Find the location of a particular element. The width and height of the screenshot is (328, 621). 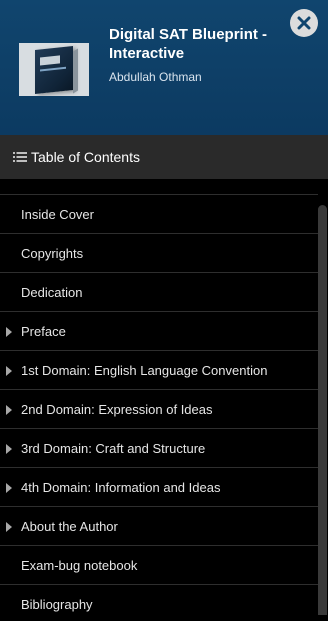

toc-item-label: Preface is located at coordinates (43, 331).